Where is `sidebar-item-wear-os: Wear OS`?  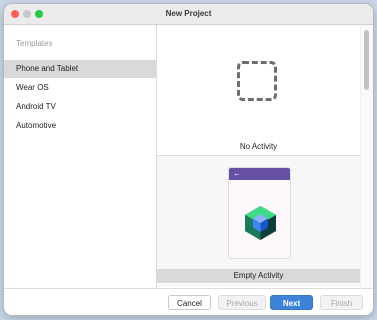 sidebar-item-wear-os: Wear OS is located at coordinates (80, 88).